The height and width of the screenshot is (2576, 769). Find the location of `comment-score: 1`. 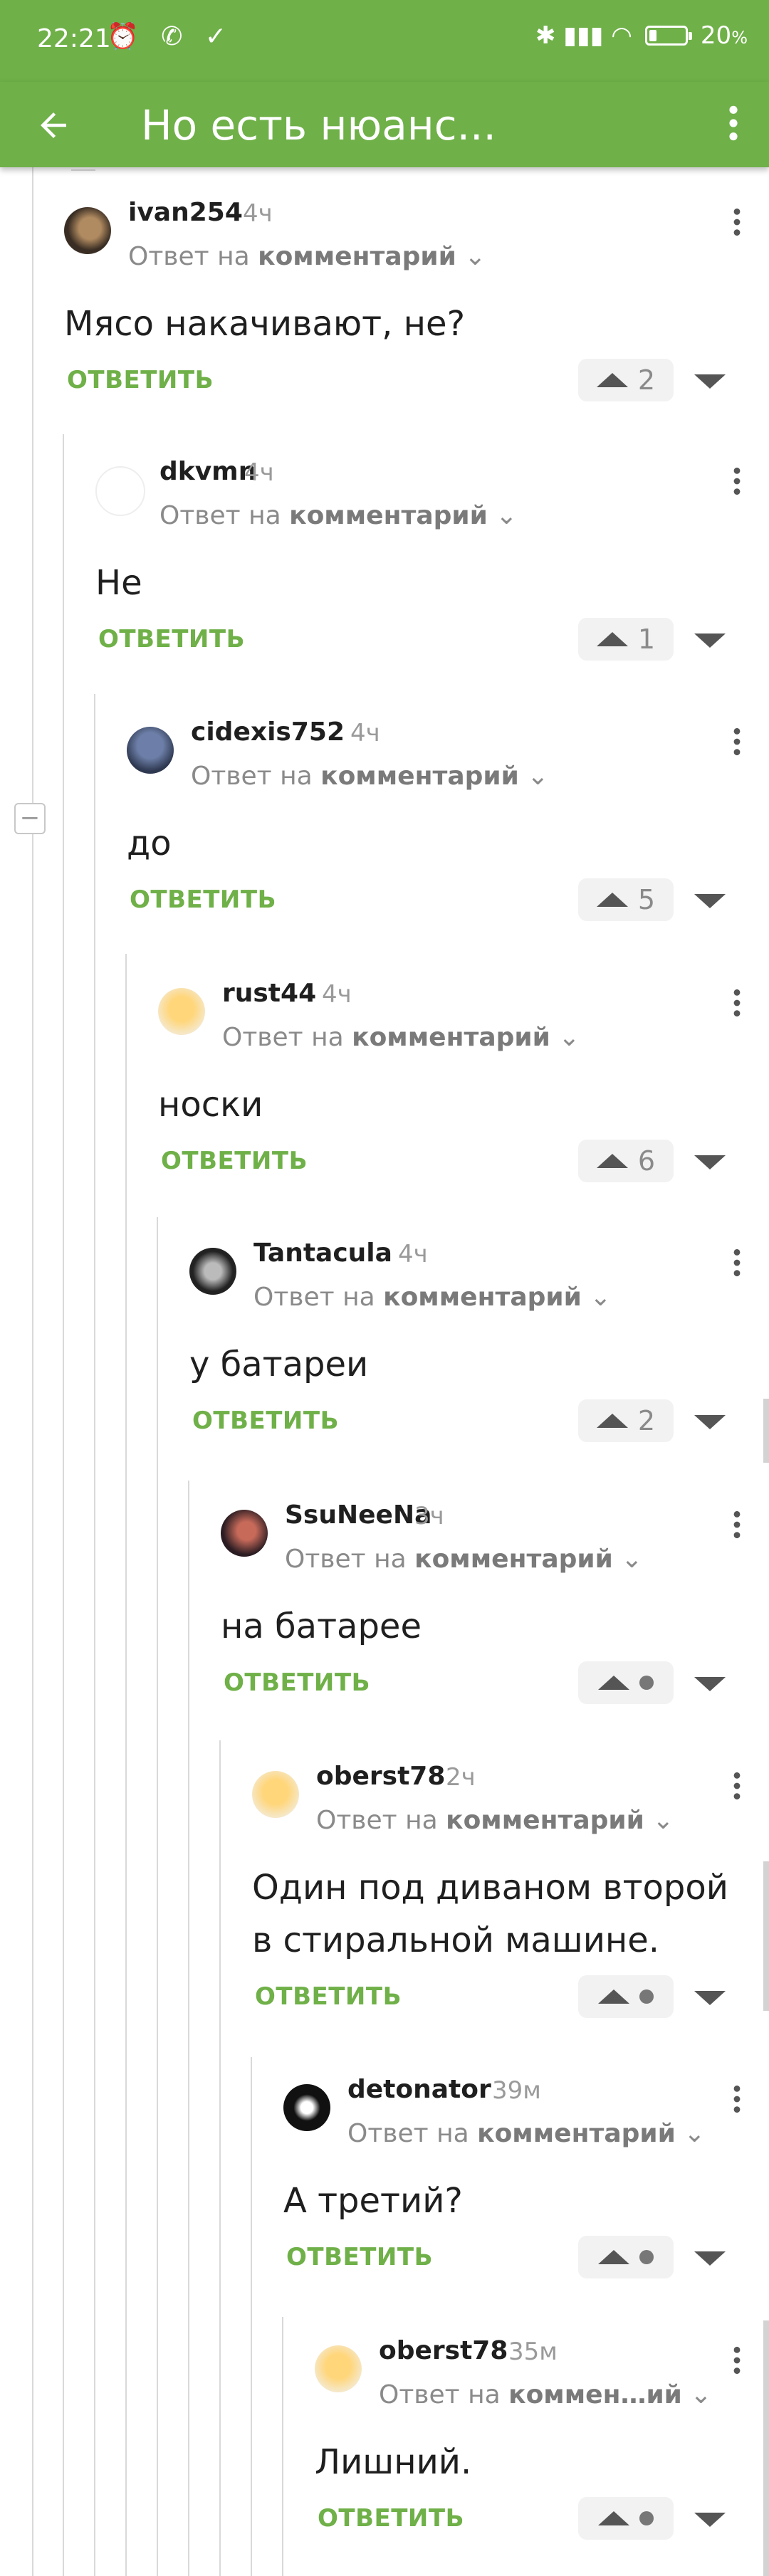

comment-score: 1 is located at coordinates (646, 640).